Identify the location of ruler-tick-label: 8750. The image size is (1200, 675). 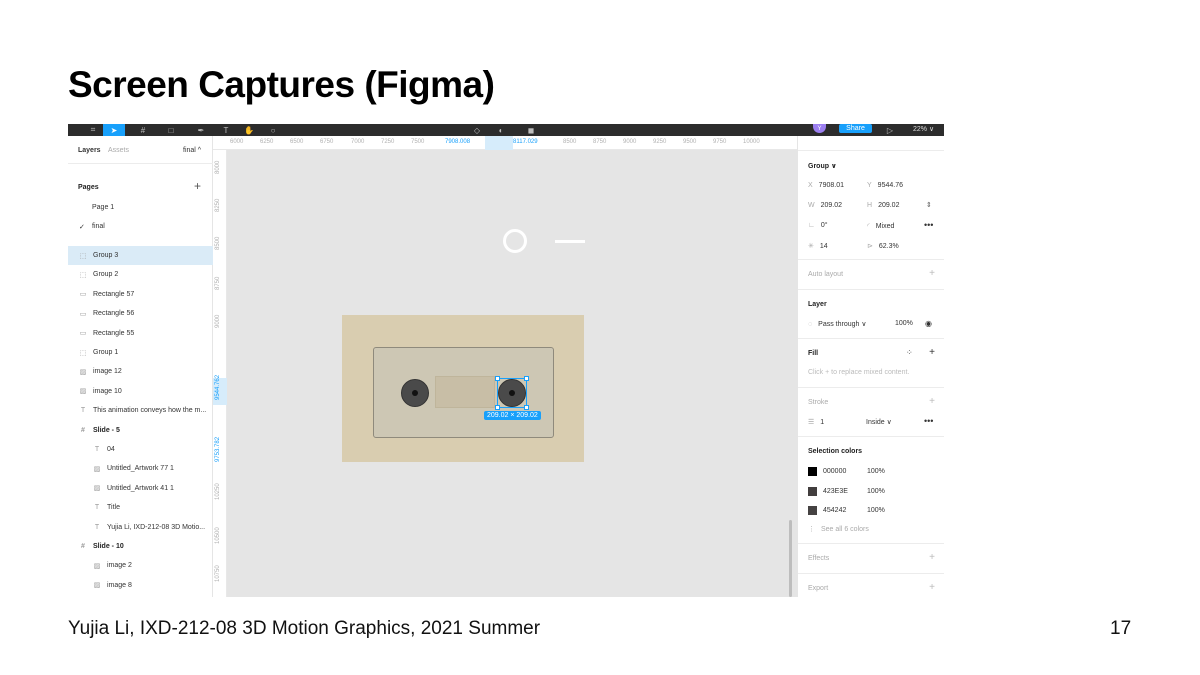
(600, 142).